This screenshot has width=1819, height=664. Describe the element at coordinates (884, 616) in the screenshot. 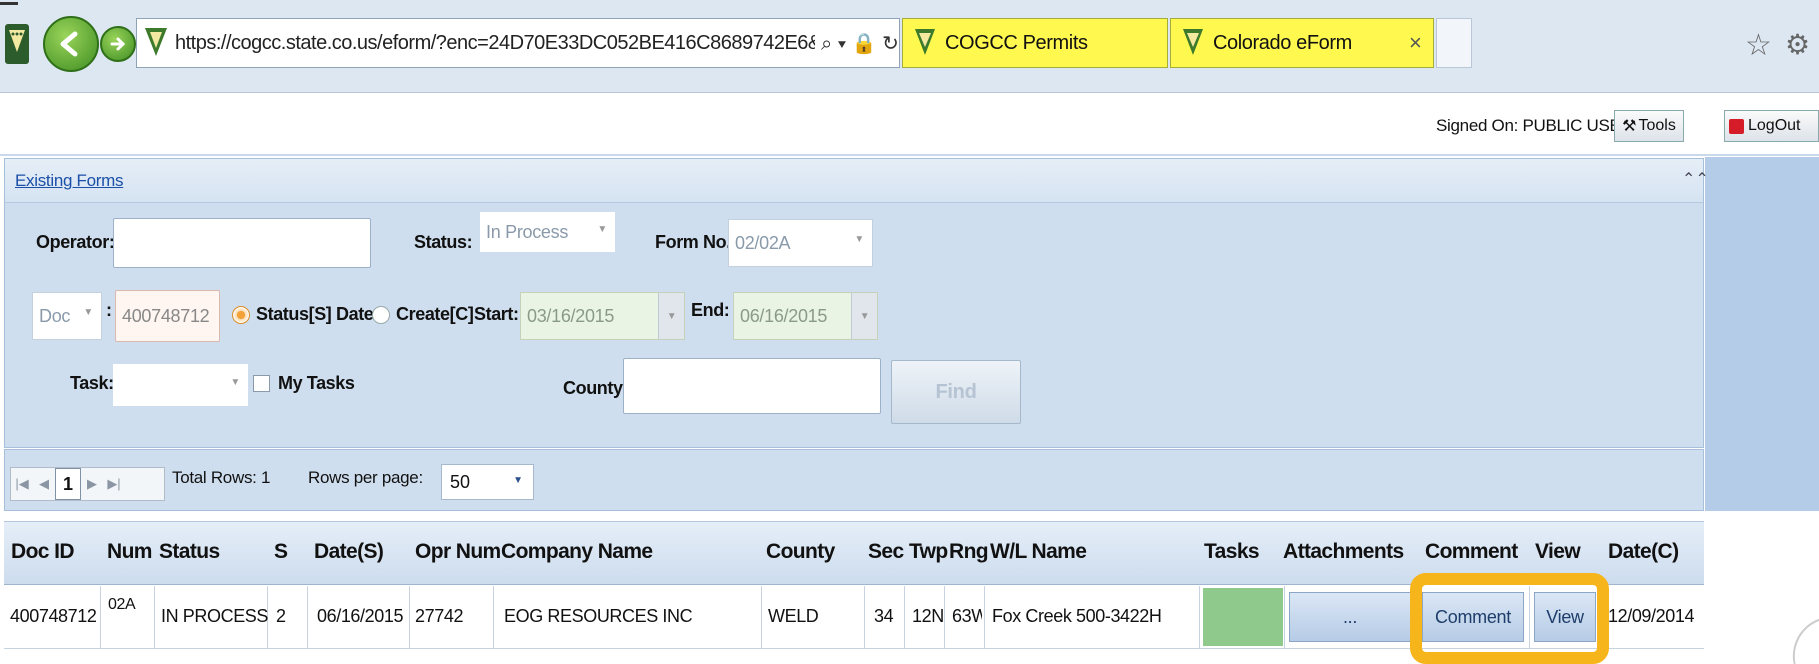

I see `cell-sec: 34` at that location.